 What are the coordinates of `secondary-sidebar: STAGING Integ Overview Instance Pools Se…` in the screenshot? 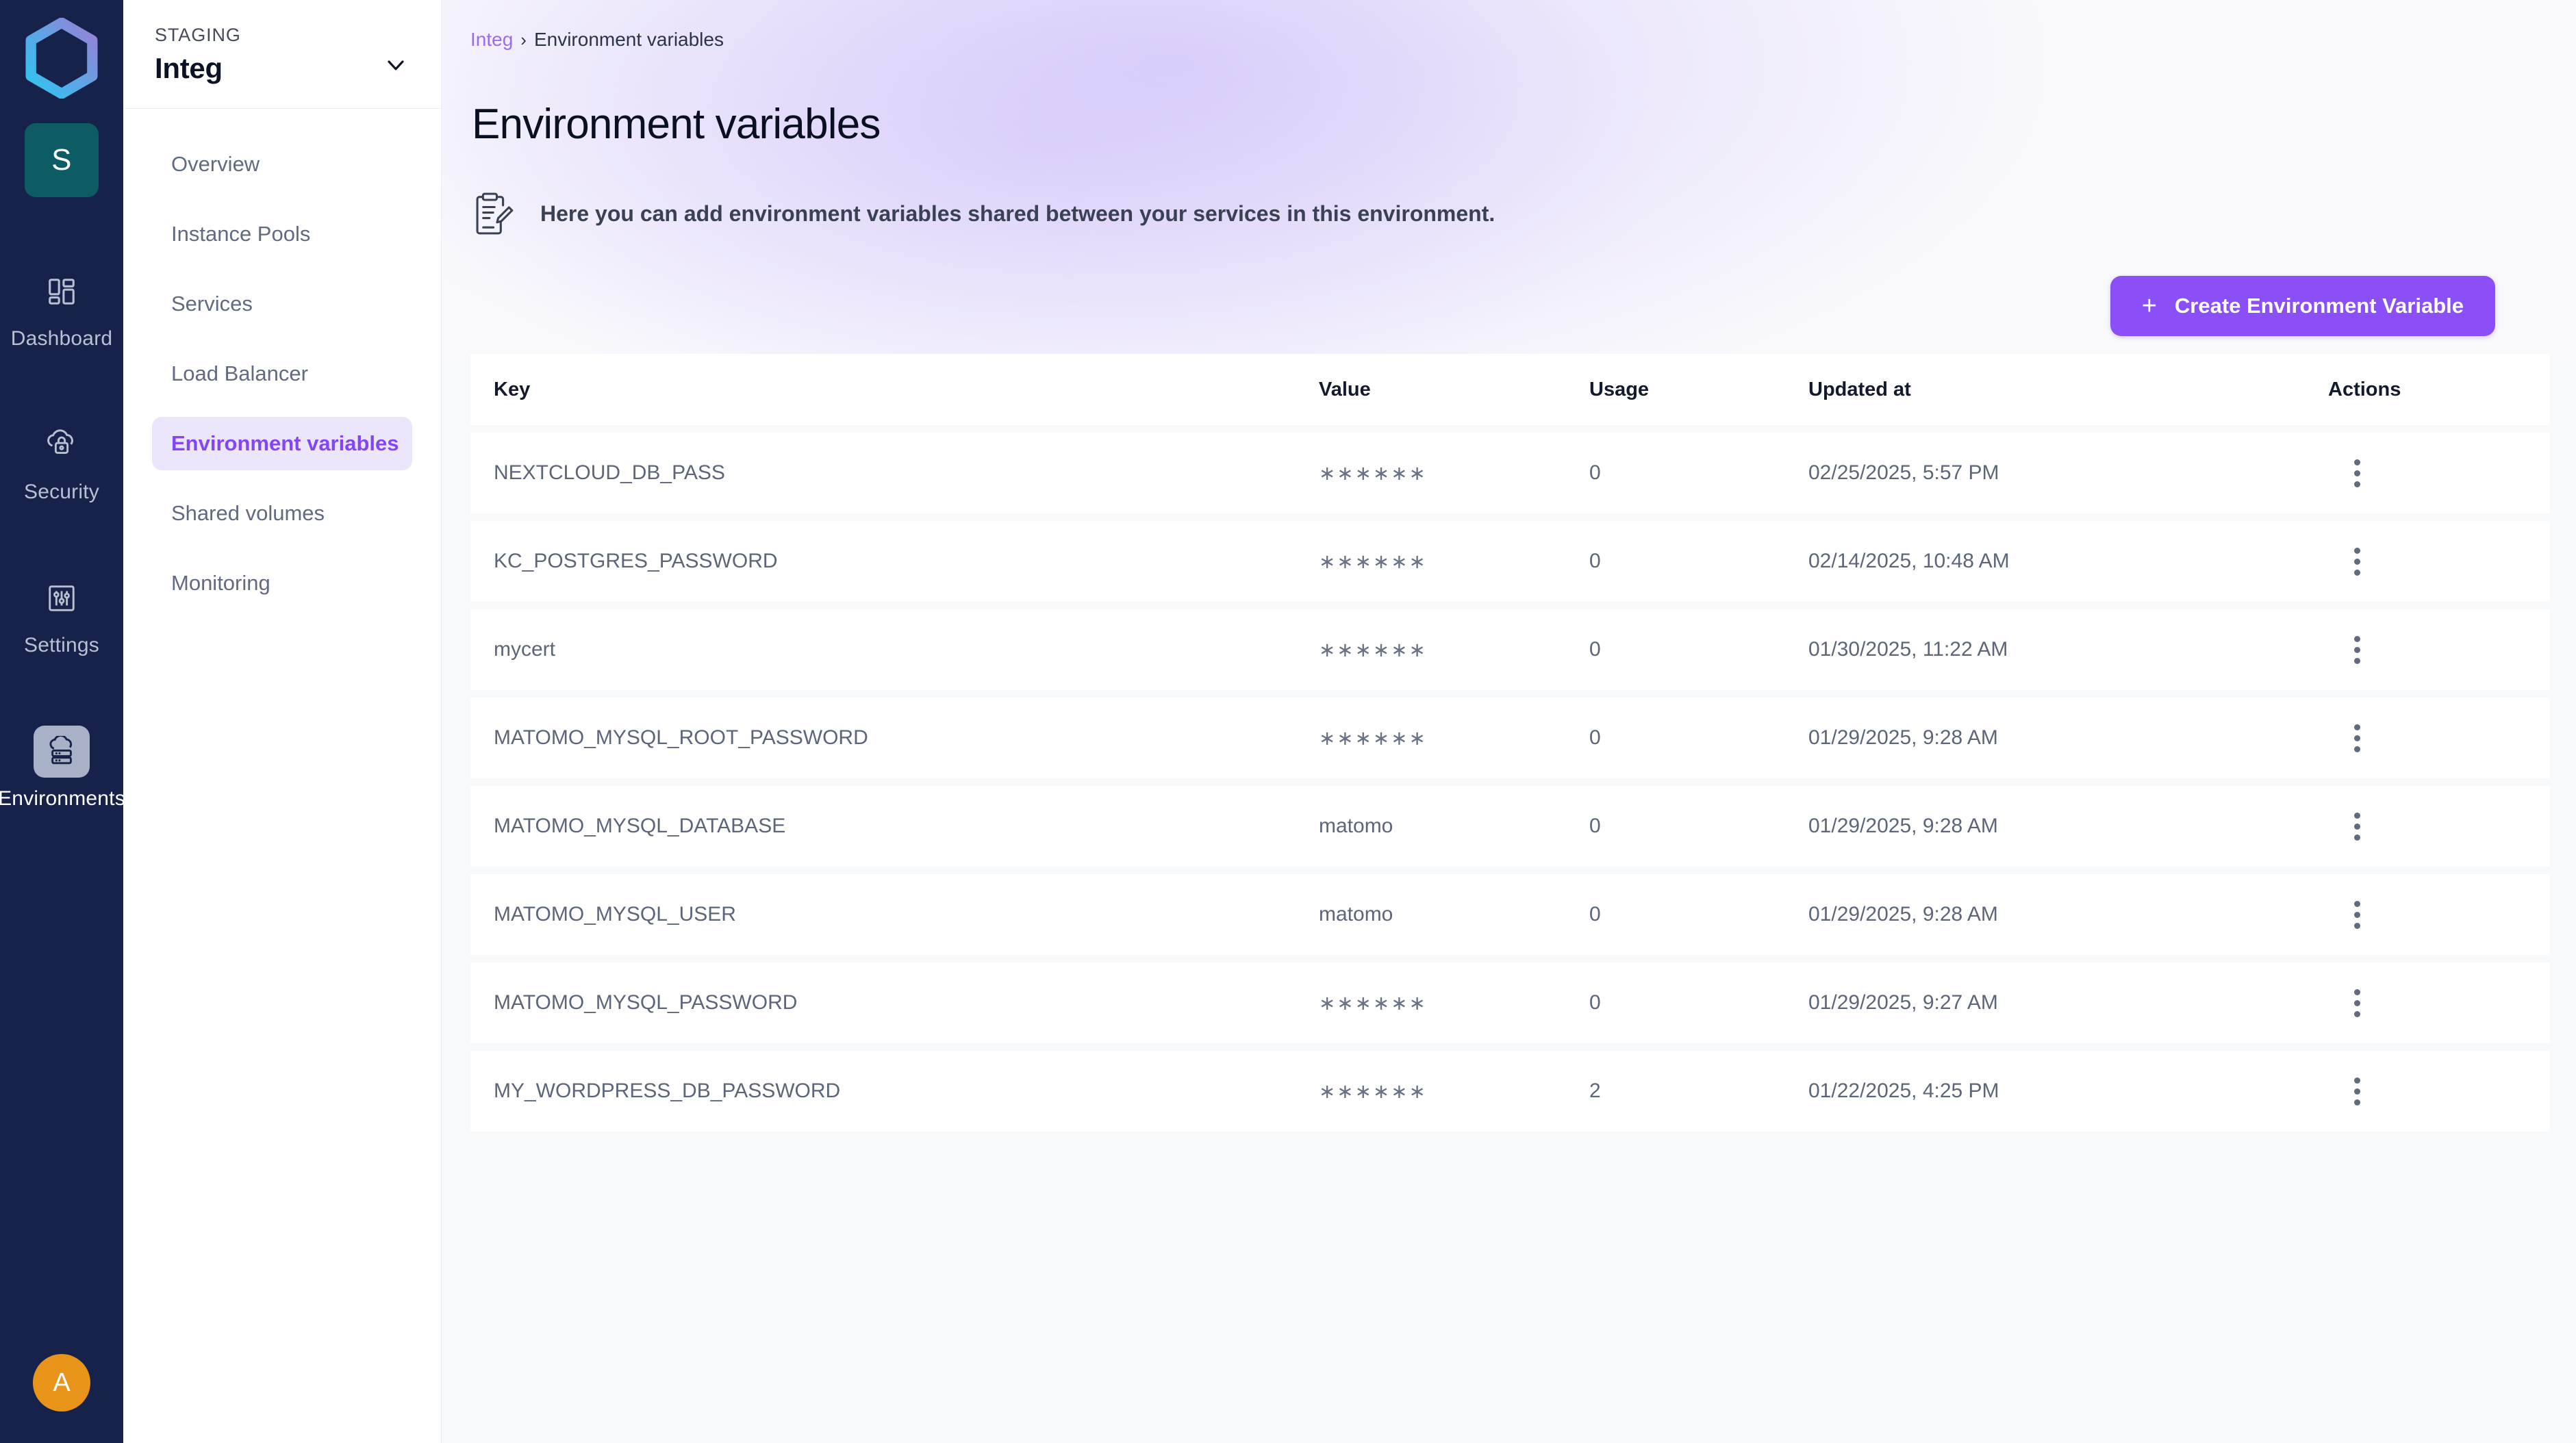 It's located at (282, 721).